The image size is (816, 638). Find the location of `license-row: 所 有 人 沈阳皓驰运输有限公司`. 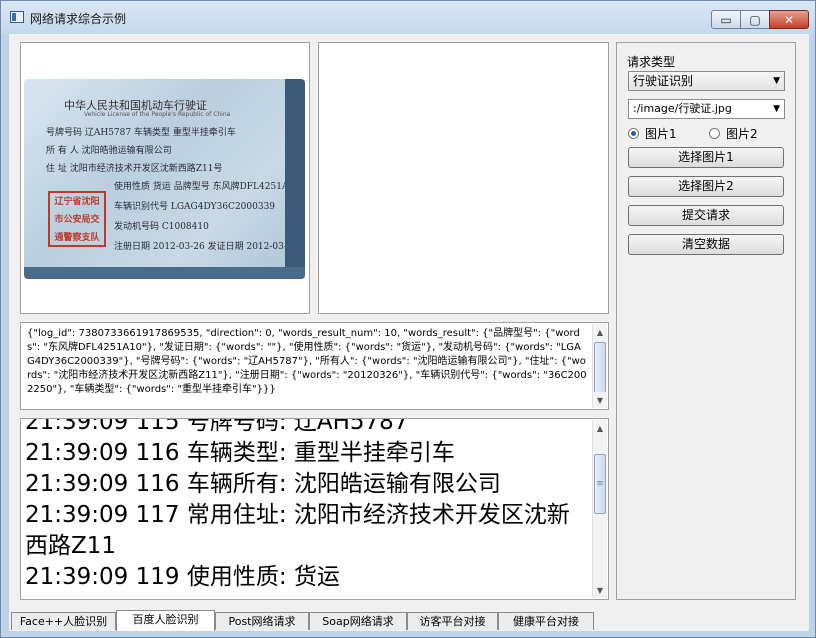

license-row: 所 有 人 沈阳皓驰运输有限公司 is located at coordinates (109, 151).